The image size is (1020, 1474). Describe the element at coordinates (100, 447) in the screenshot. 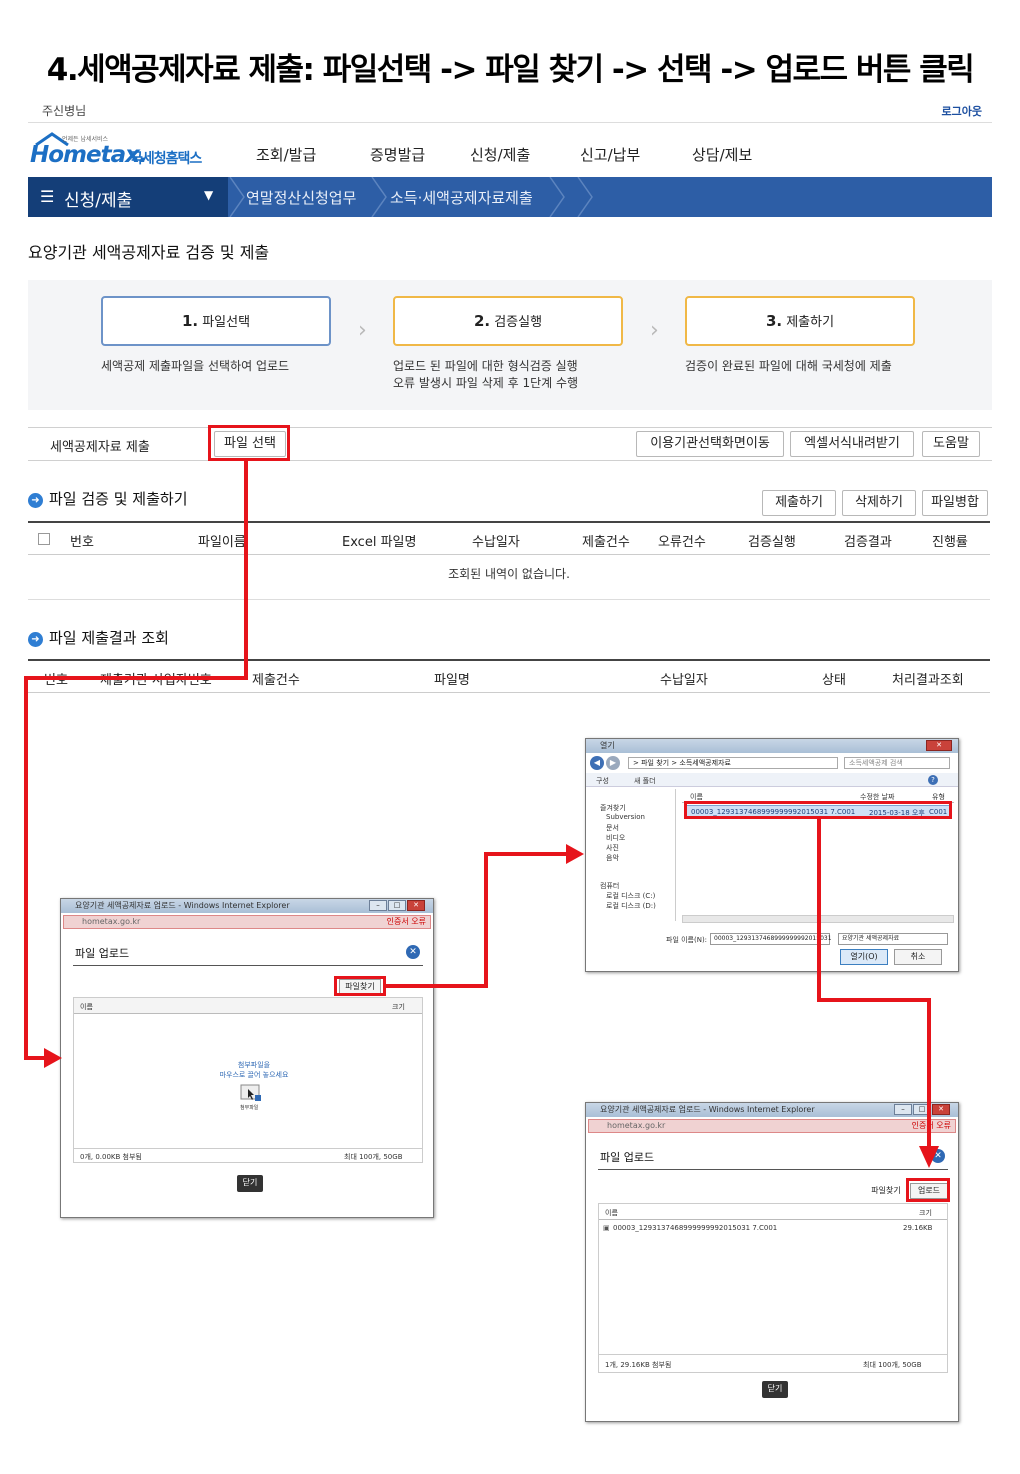

I see `toolbar-label: 세액공제자료 제출` at that location.